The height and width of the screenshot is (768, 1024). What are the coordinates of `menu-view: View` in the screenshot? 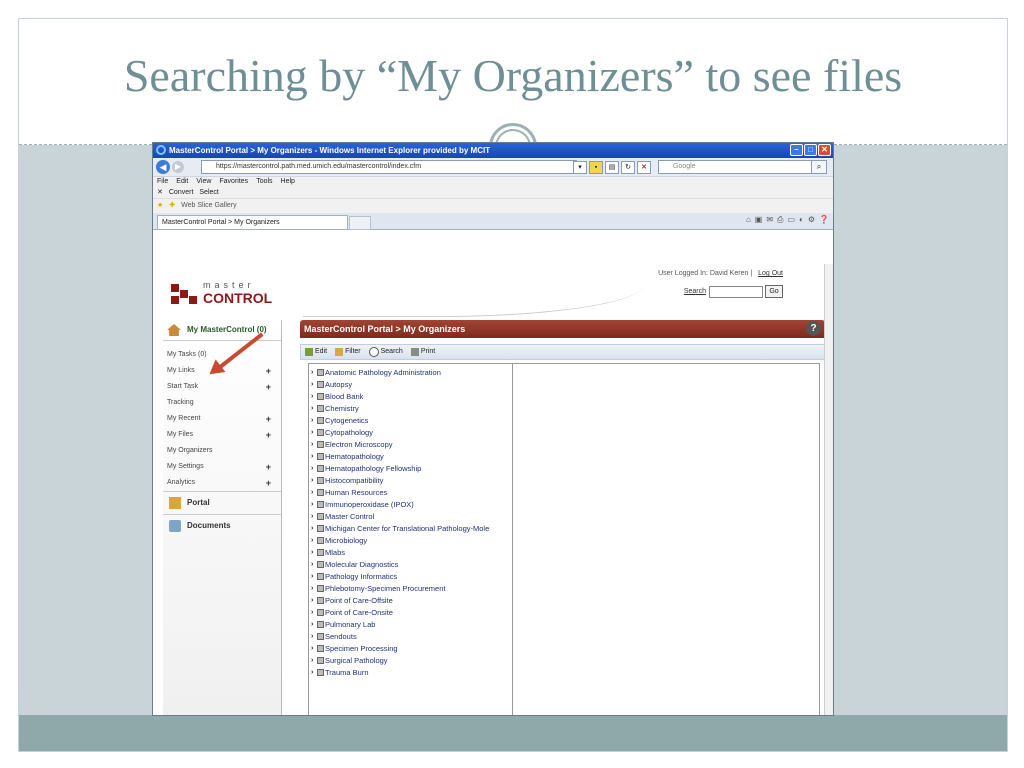 It's located at (203, 182).